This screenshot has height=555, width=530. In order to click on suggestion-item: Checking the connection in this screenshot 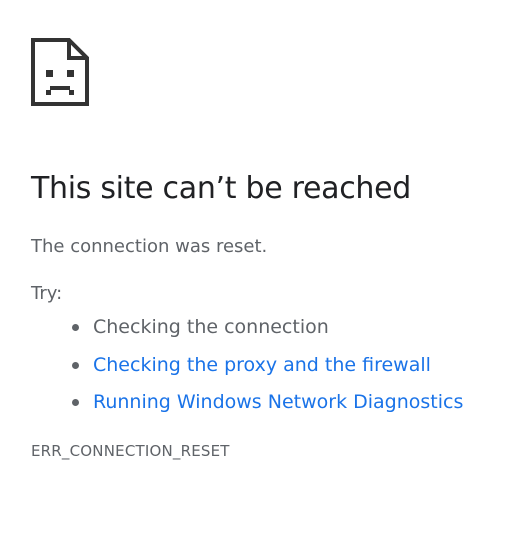, I will do `click(280, 327)`.